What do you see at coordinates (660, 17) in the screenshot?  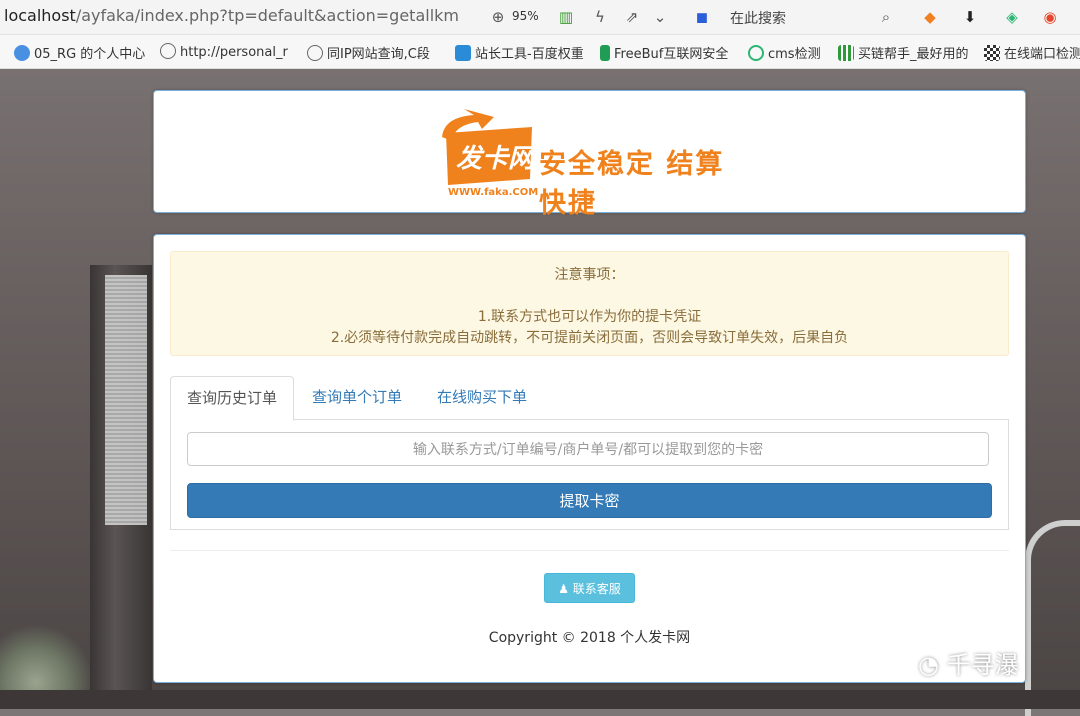 I see `chevron-down-icon: ⌄` at bounding box center [660, 17].